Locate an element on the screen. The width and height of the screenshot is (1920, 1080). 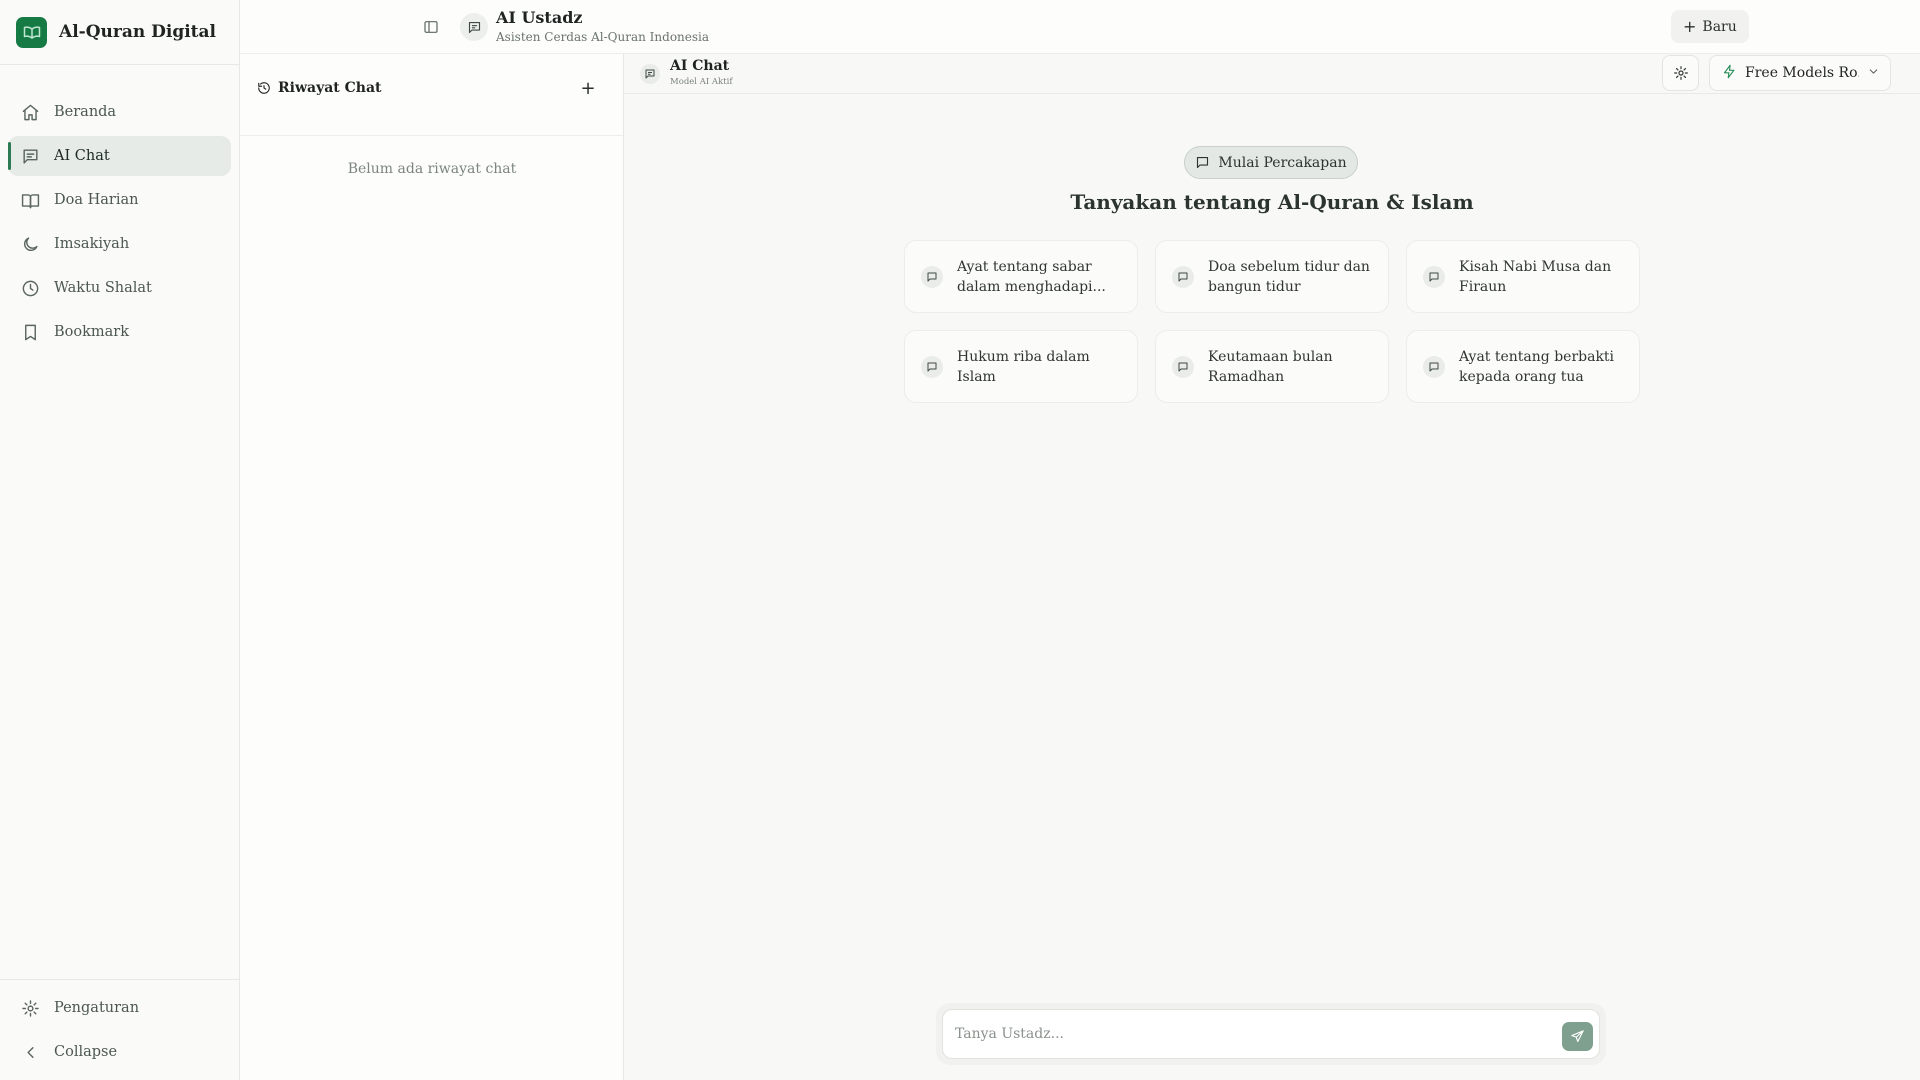
new-chat-button: + Baru is located at coordinates (1710, 26).